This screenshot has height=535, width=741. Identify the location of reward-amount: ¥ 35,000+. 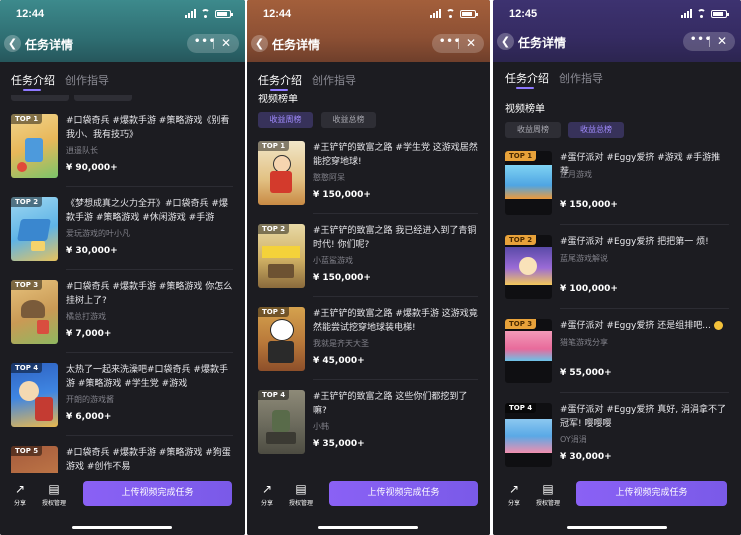
(339, 444).